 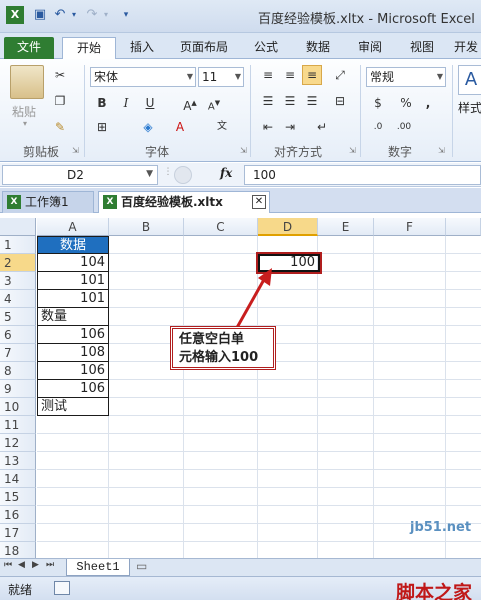 What do you see at coordinates (268, 75) in the screenshot?
I see `align-top-icon: ≡` at bounding box center [268, 75].